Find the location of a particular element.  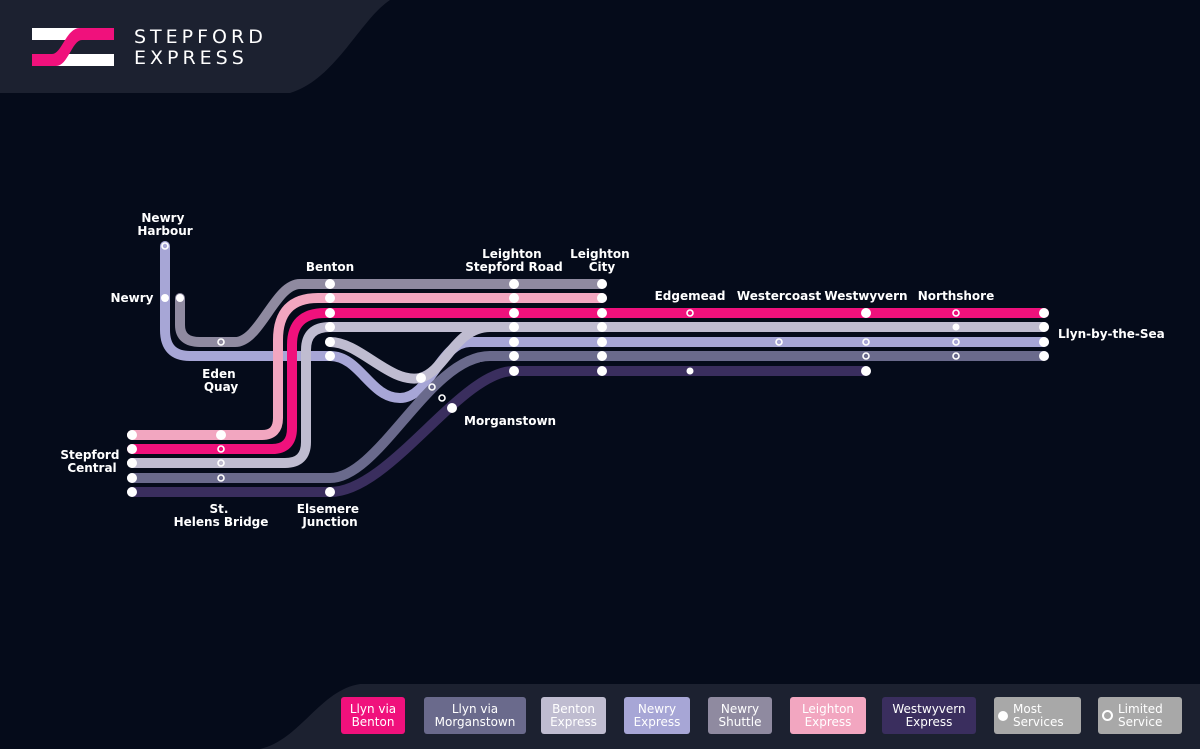

stop-marker-newry is located at coordinates (165, 298).